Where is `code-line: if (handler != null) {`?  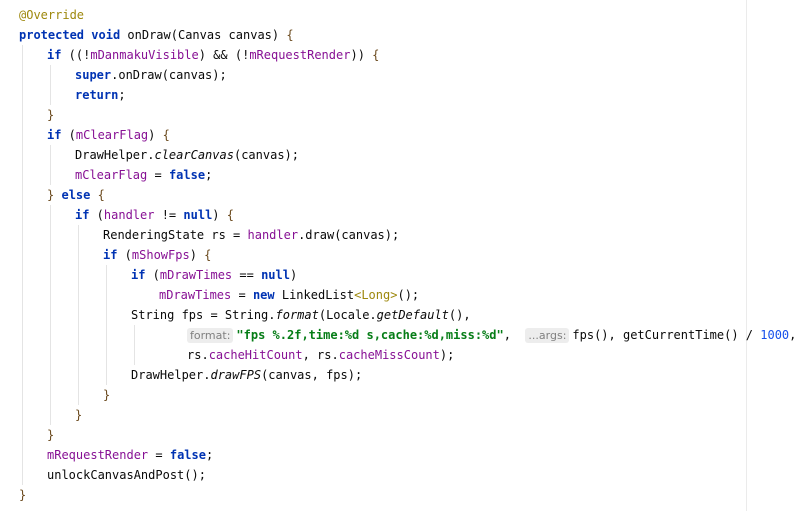
code-line: if (handler != null) { is located at coordinates (154, 215).